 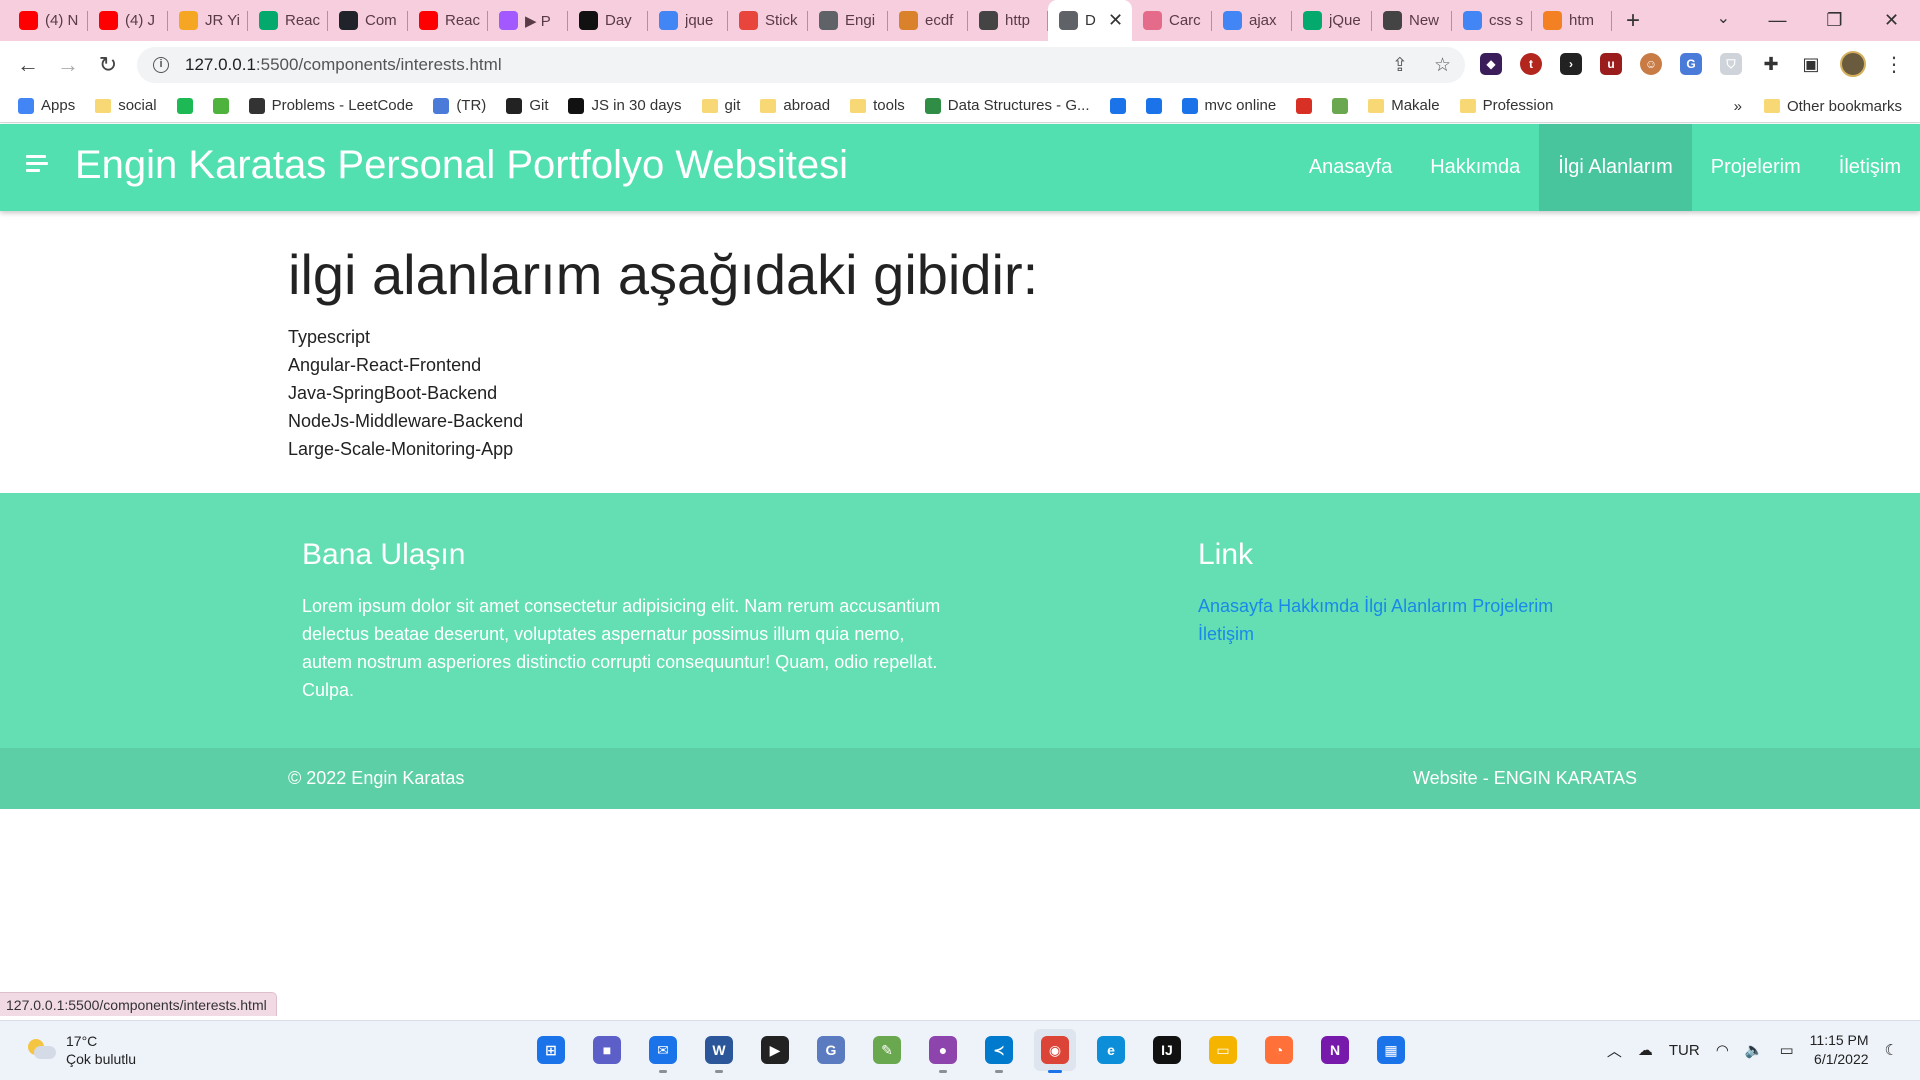 What do you see at coordinates (1832, 106) in the screenshot?
I see `other-bookmarks: Other bookmarks` at bounding box center [1832, 106].